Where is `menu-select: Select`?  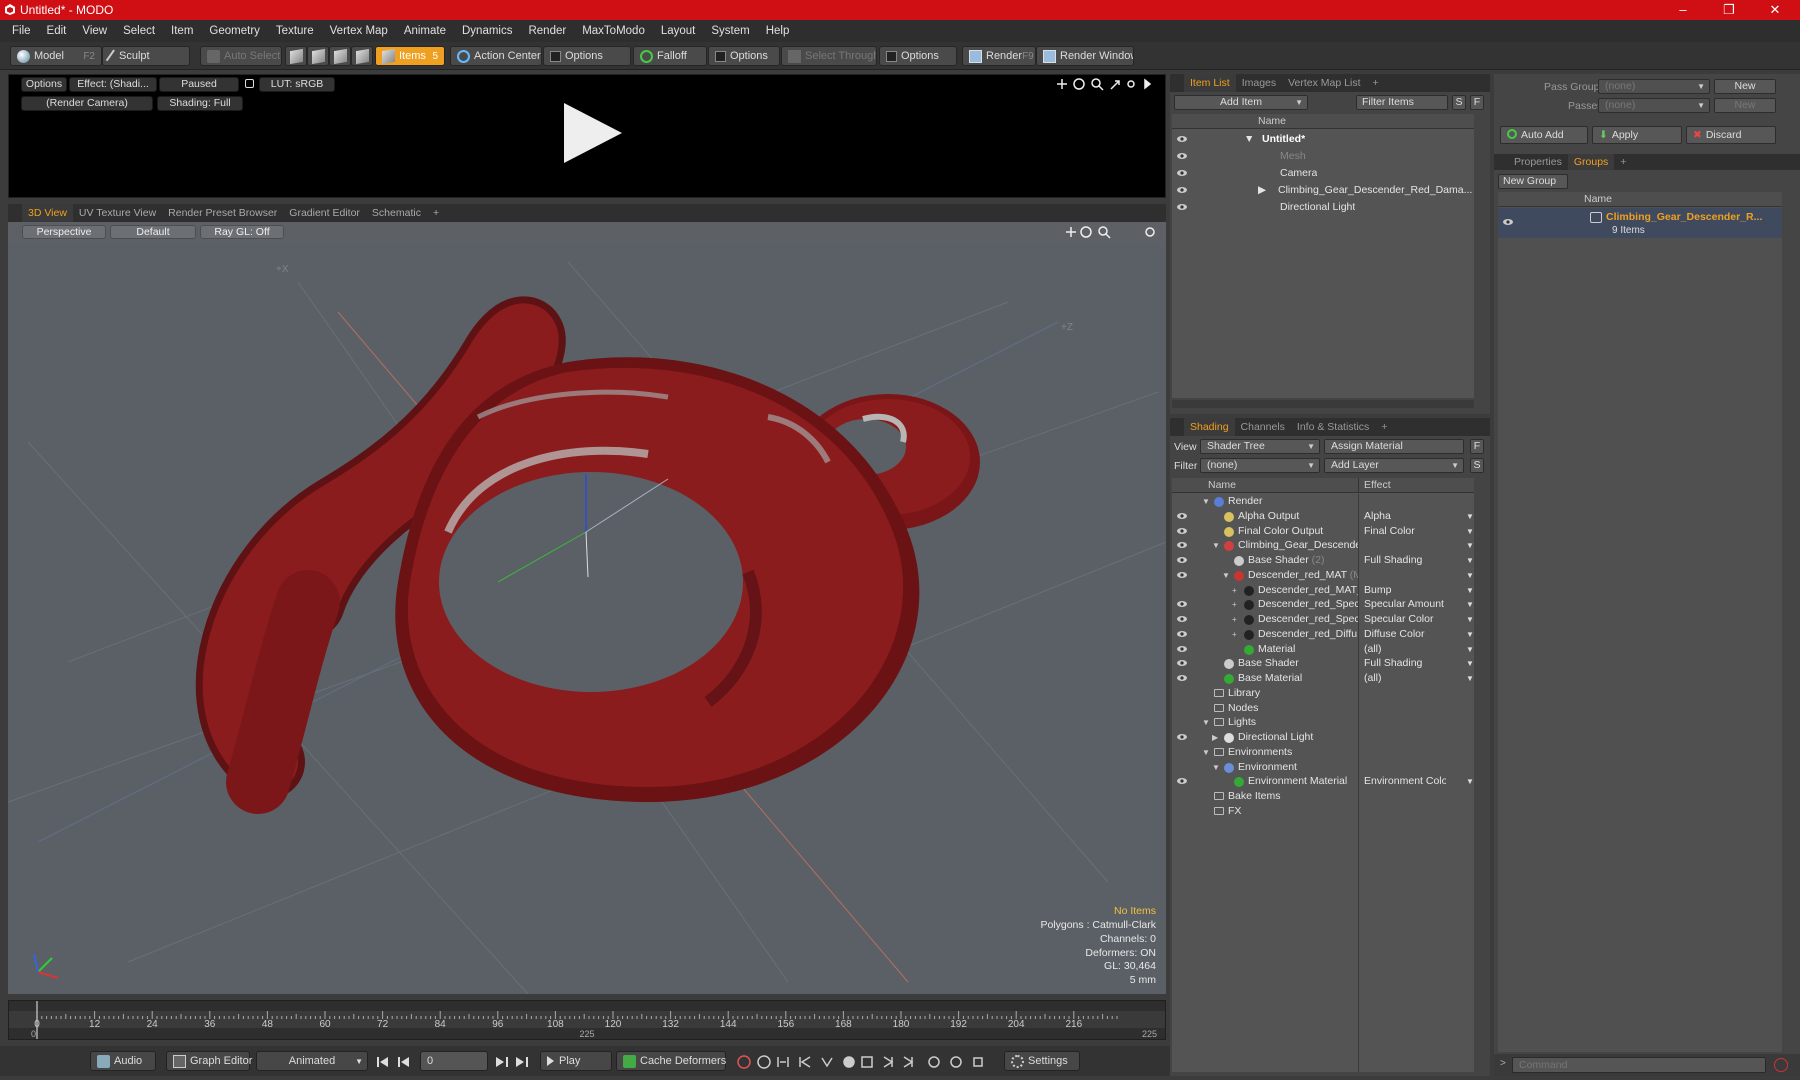 menu-select: Select is located at coordinates (139, 31).